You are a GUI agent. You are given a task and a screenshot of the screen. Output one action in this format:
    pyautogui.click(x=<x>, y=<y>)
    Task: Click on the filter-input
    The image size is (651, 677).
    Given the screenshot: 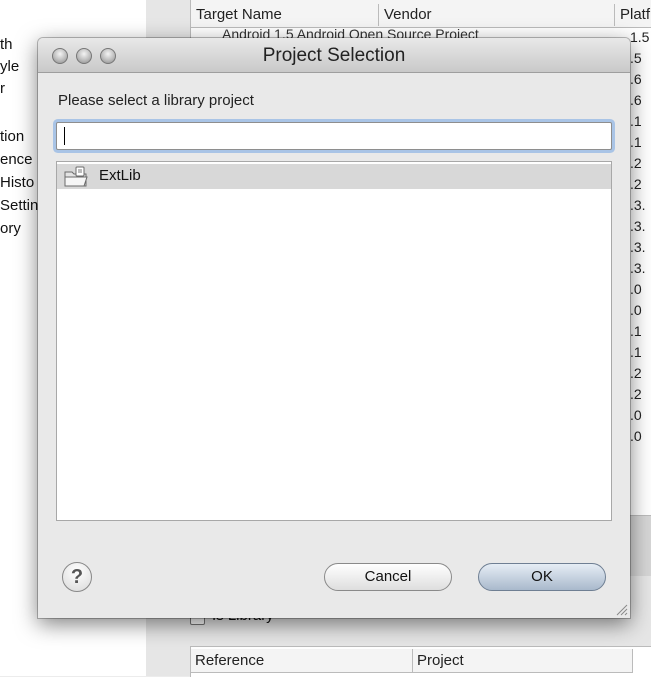 What is the action you would take?
    pyautogui.click(x=334, y=136)
    